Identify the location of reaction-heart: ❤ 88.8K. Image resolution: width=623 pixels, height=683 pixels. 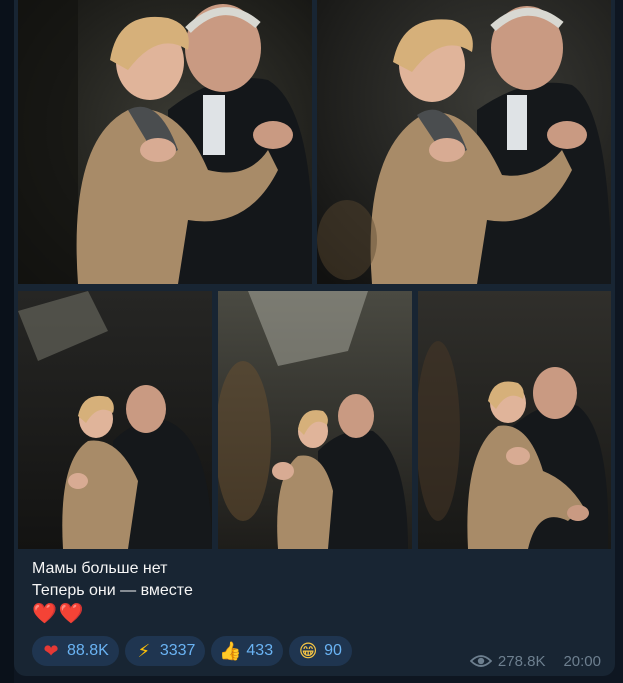
(75, 651).